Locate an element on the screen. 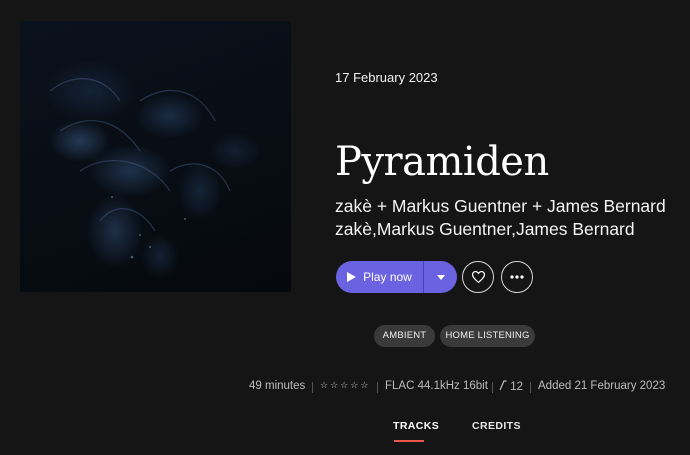  date-added: Added 21 February 2023 is located at coordinates (602, 386).